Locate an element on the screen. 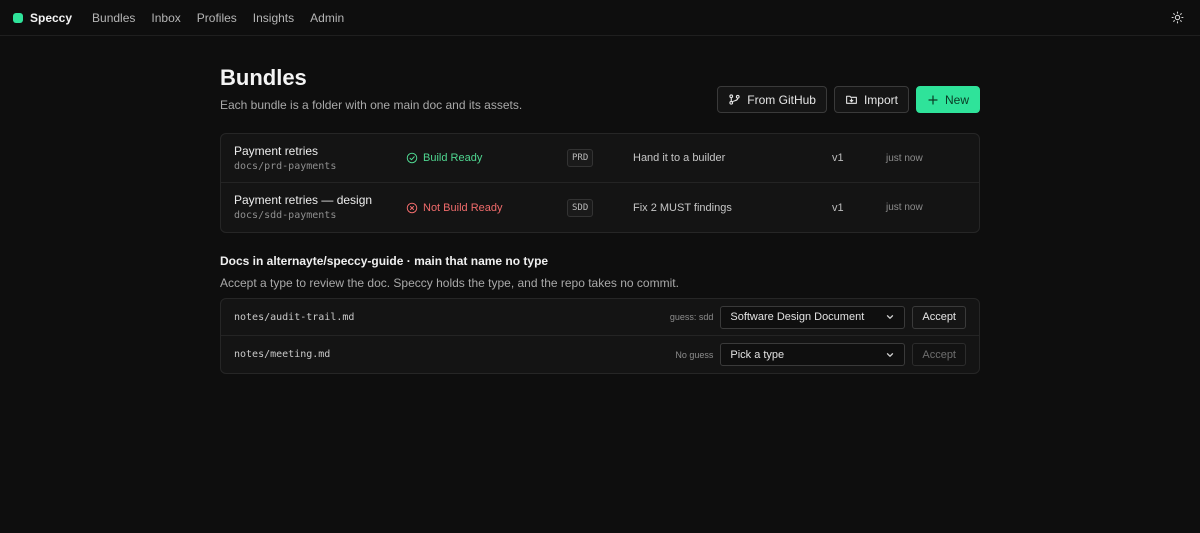 The width and height of the screenshot is (1200, 533). bundle-name-col: Payment retries docs/prd-payments is located at coordinates (285, 158).